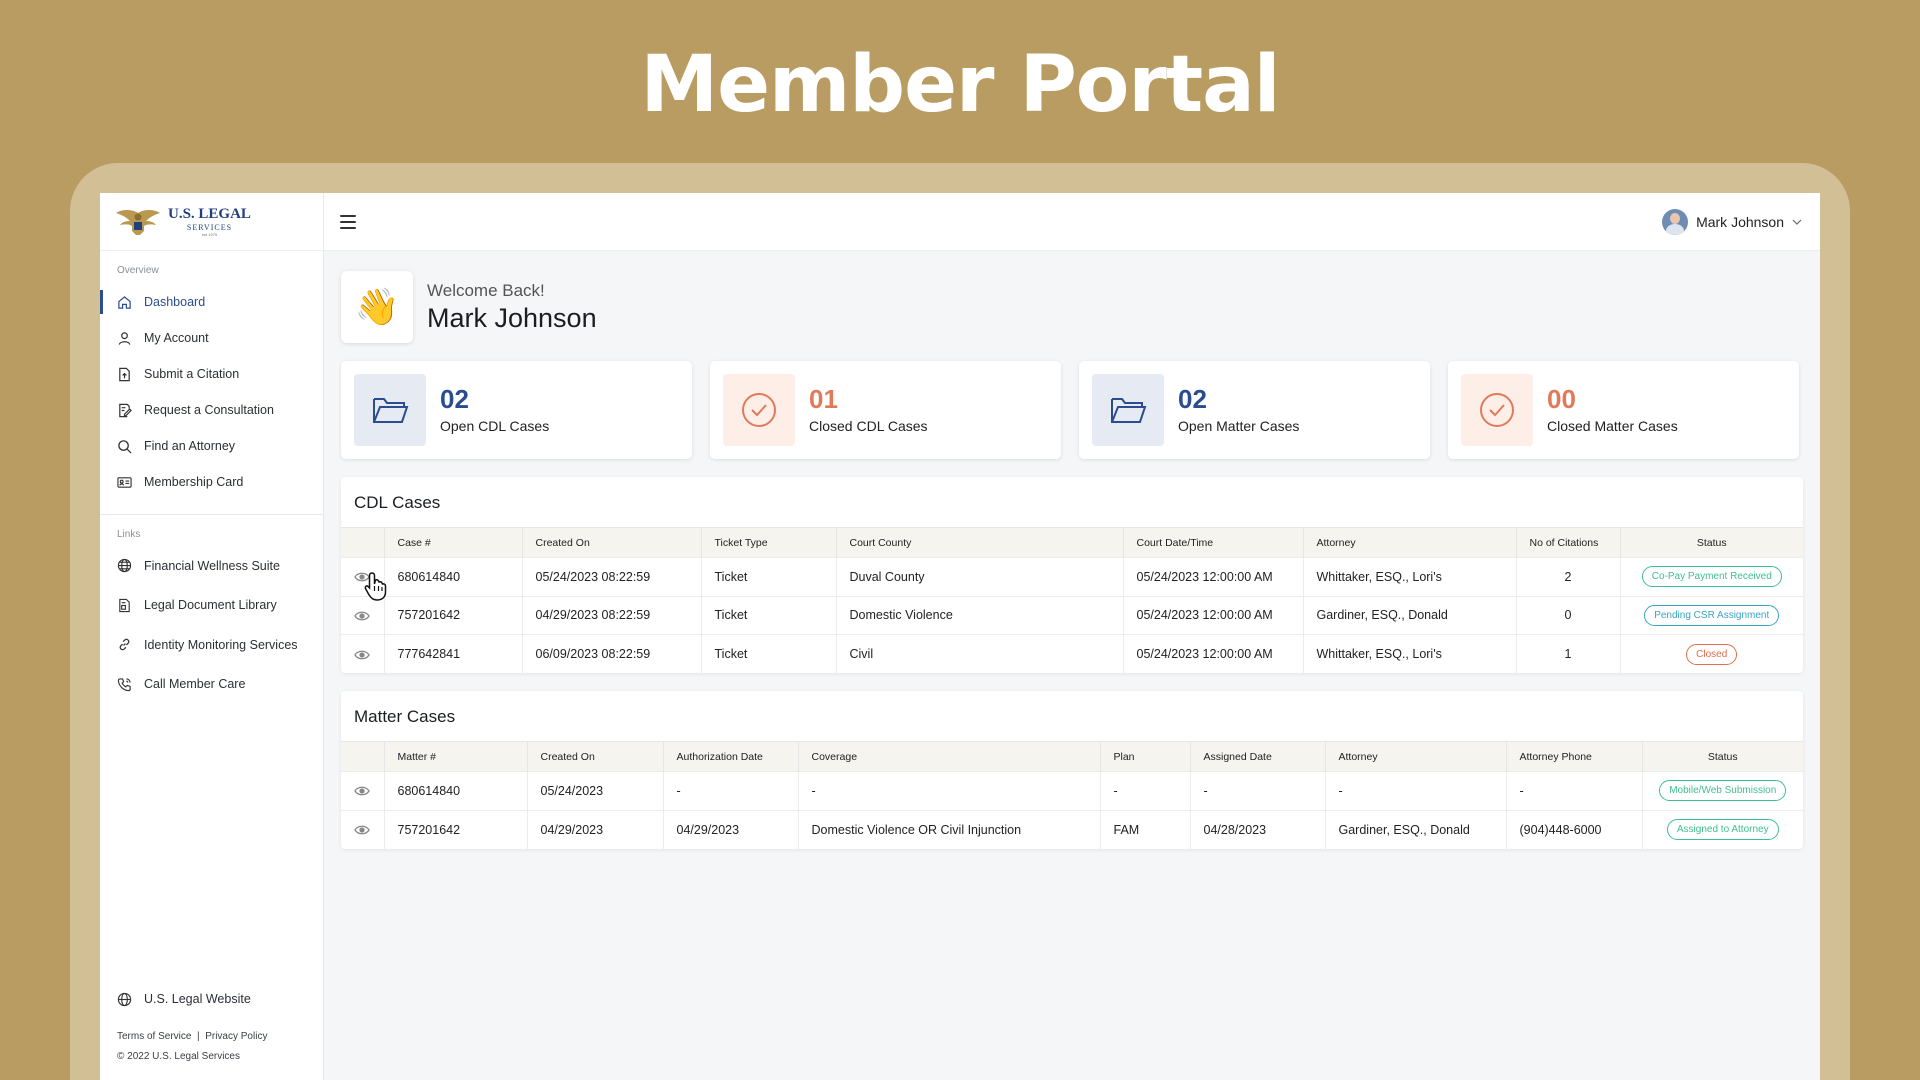 The height and width of the screenshot is (1080, 1920). What do you see at coordinates (612, 653) in the screenshot?
I see `created-on: 06/09/2023 08:22:59` at bounding box center [612, 653].